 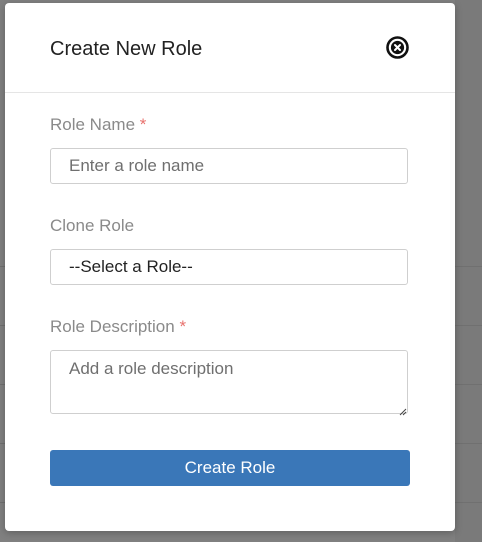 I want to click on clone-role-select: --Select a Role--, so click(x=229, y=267).